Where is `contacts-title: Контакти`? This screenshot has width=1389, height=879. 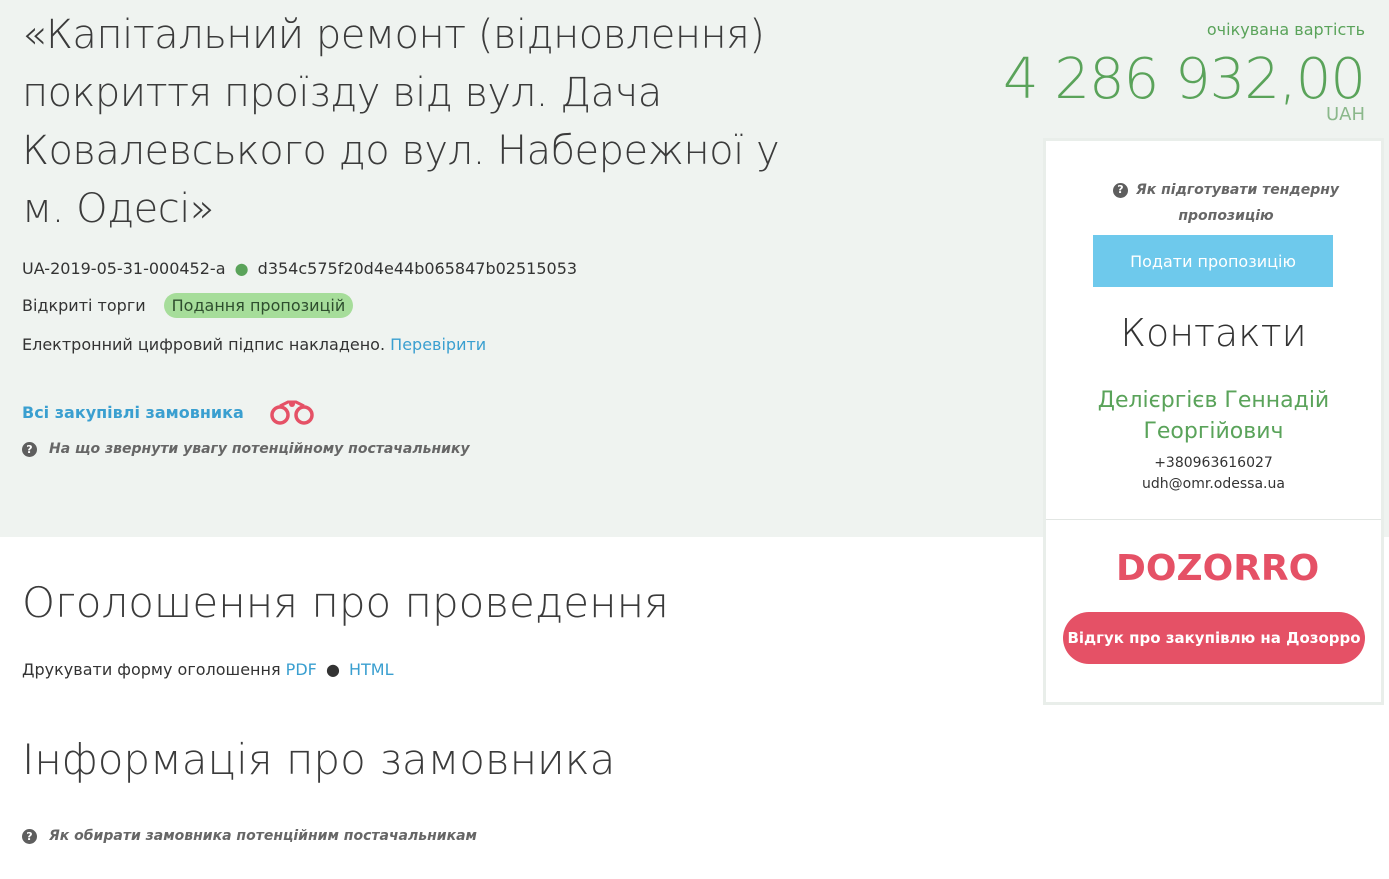
contacts-title: Контакти is located at coordinates (1213, 333).